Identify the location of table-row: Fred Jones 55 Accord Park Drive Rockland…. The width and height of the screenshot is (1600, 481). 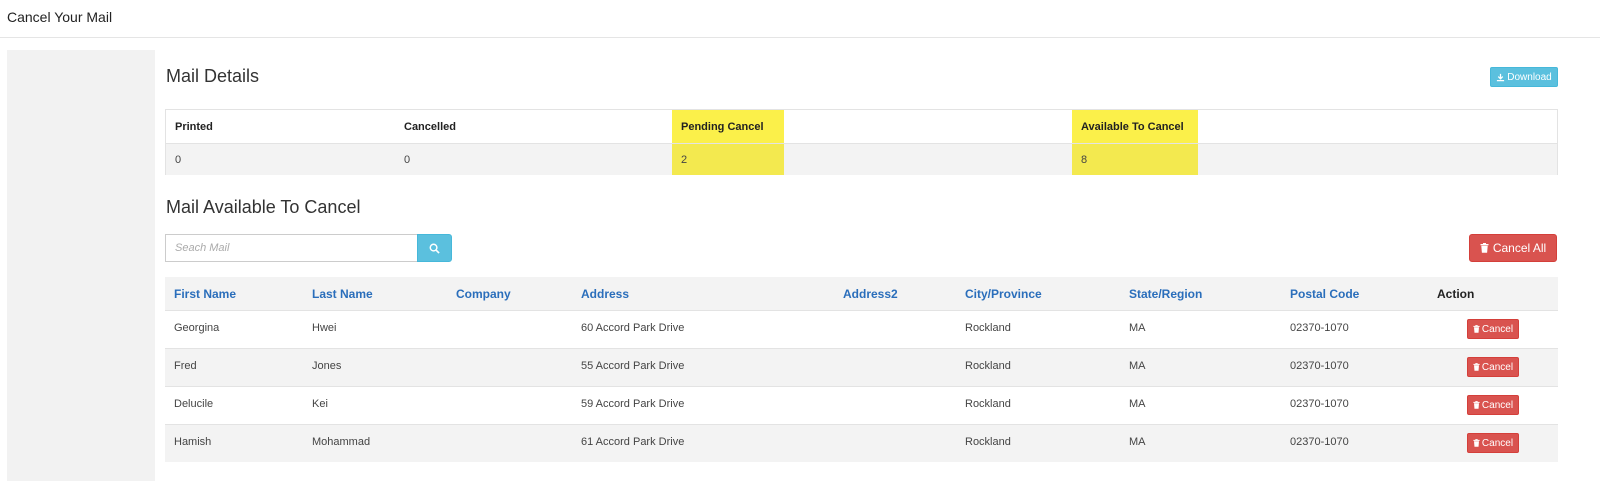
(861, 367).